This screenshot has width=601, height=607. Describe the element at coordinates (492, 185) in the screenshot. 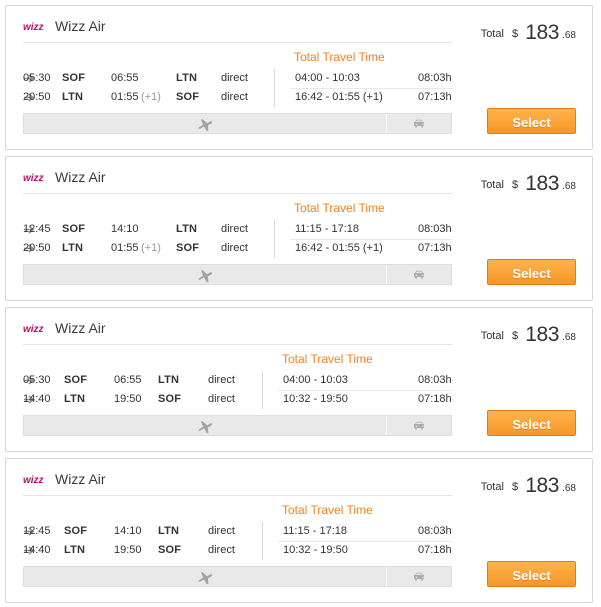

I see `price-total-label: Total` at that location.